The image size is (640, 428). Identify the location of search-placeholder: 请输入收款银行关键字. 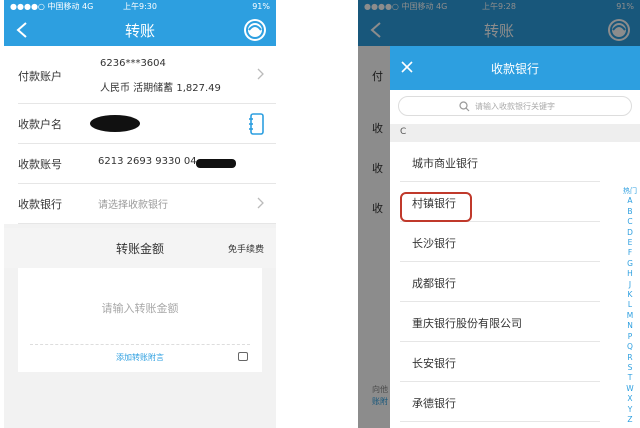
(515, 106).